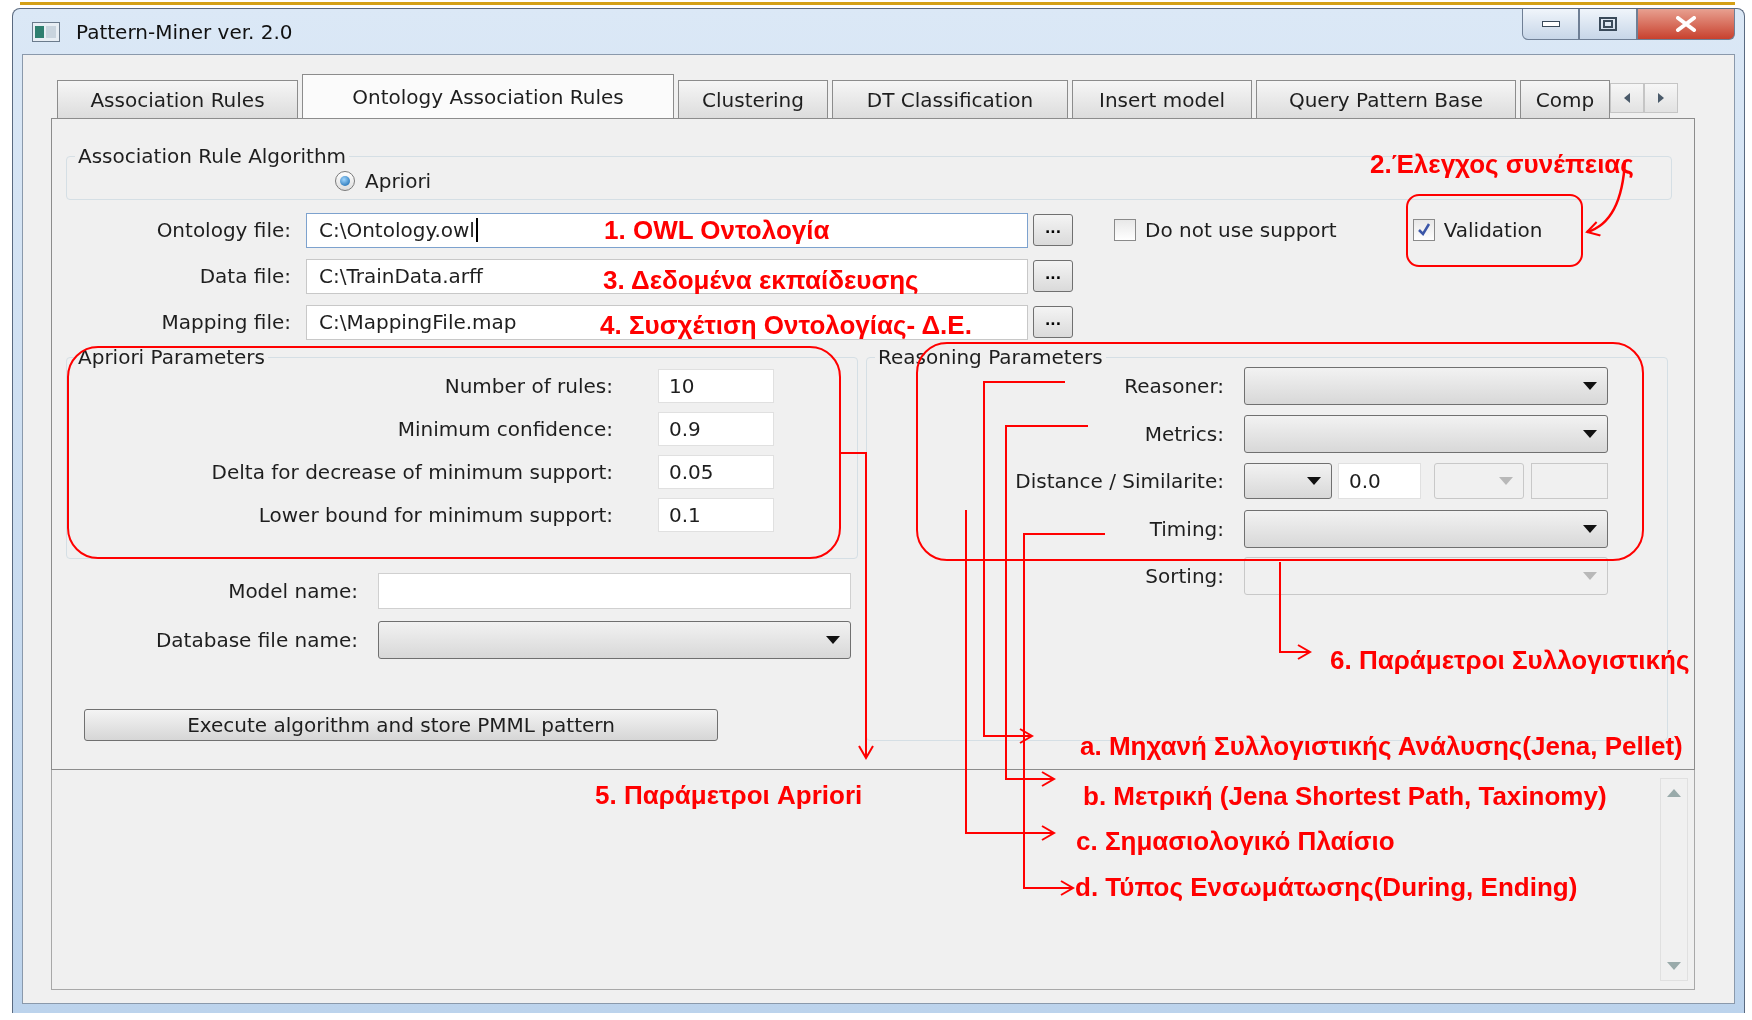  I want to click on field-label: Timing:, so click(1186, 528).